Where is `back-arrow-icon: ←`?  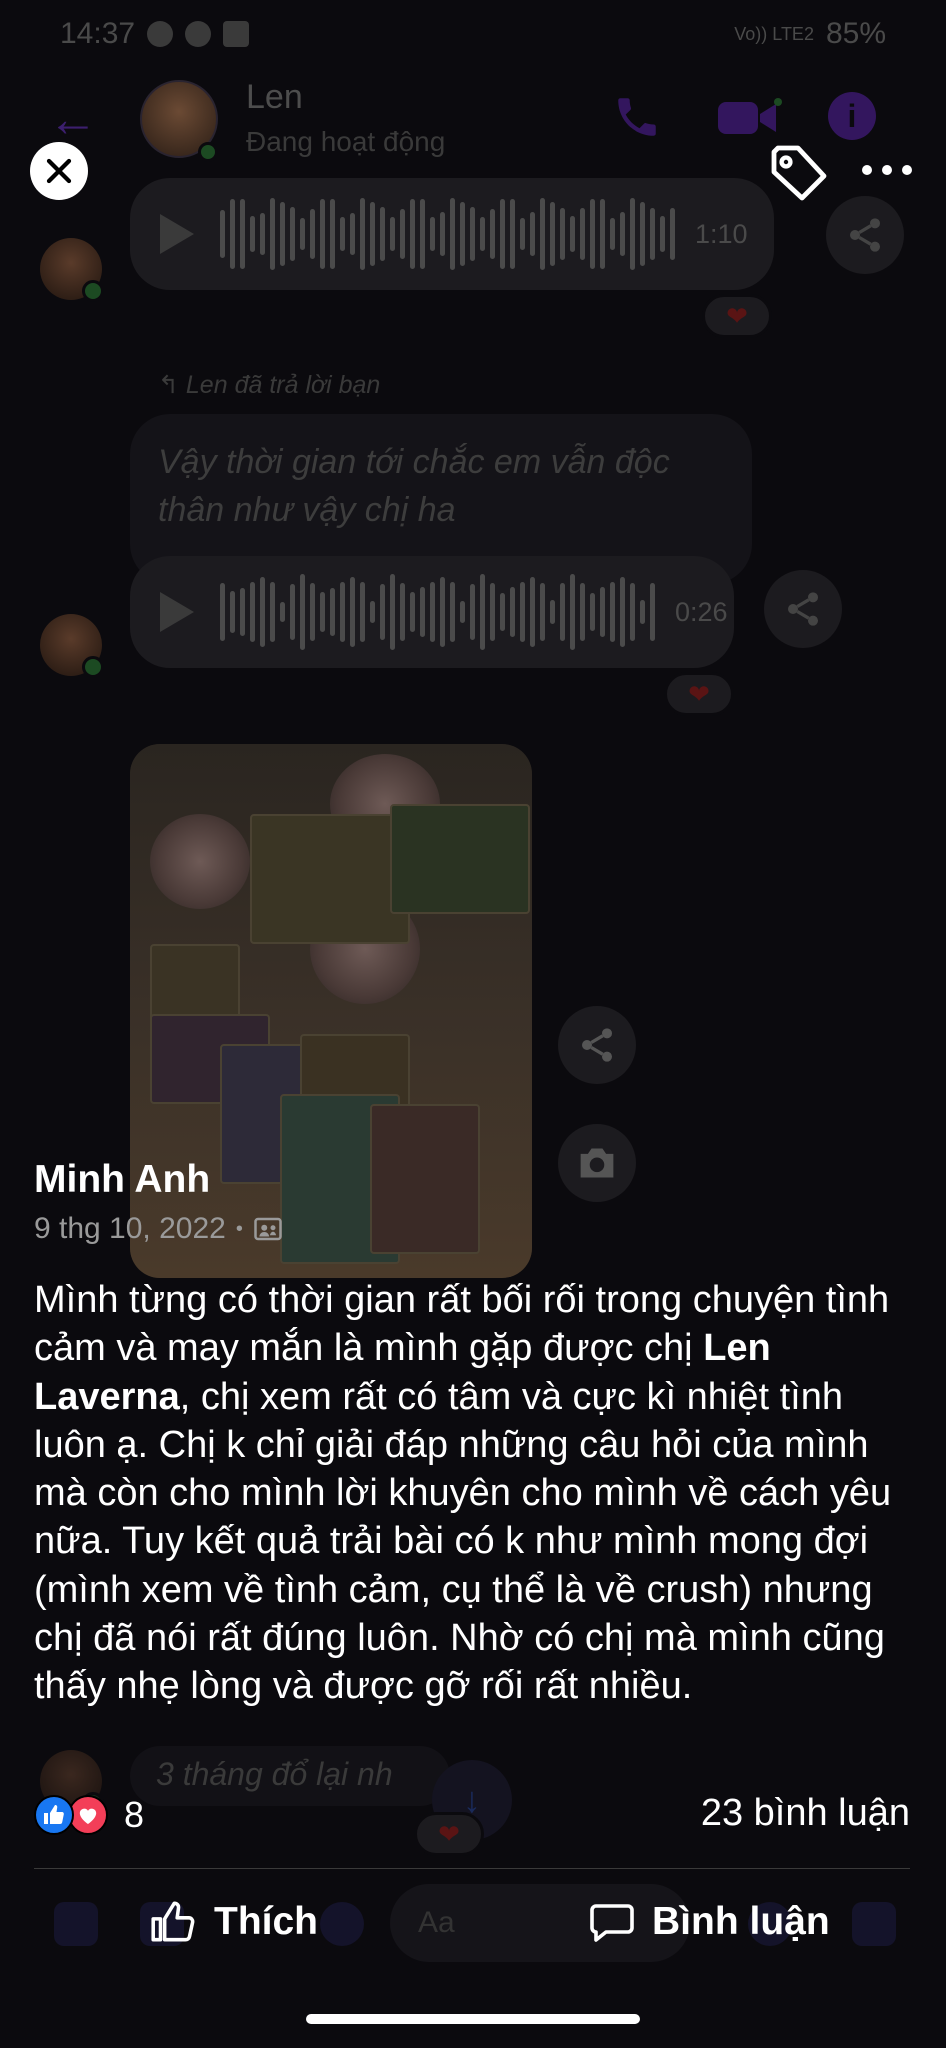
back-arrow-icon: ← is located at coordinates (73, 119).